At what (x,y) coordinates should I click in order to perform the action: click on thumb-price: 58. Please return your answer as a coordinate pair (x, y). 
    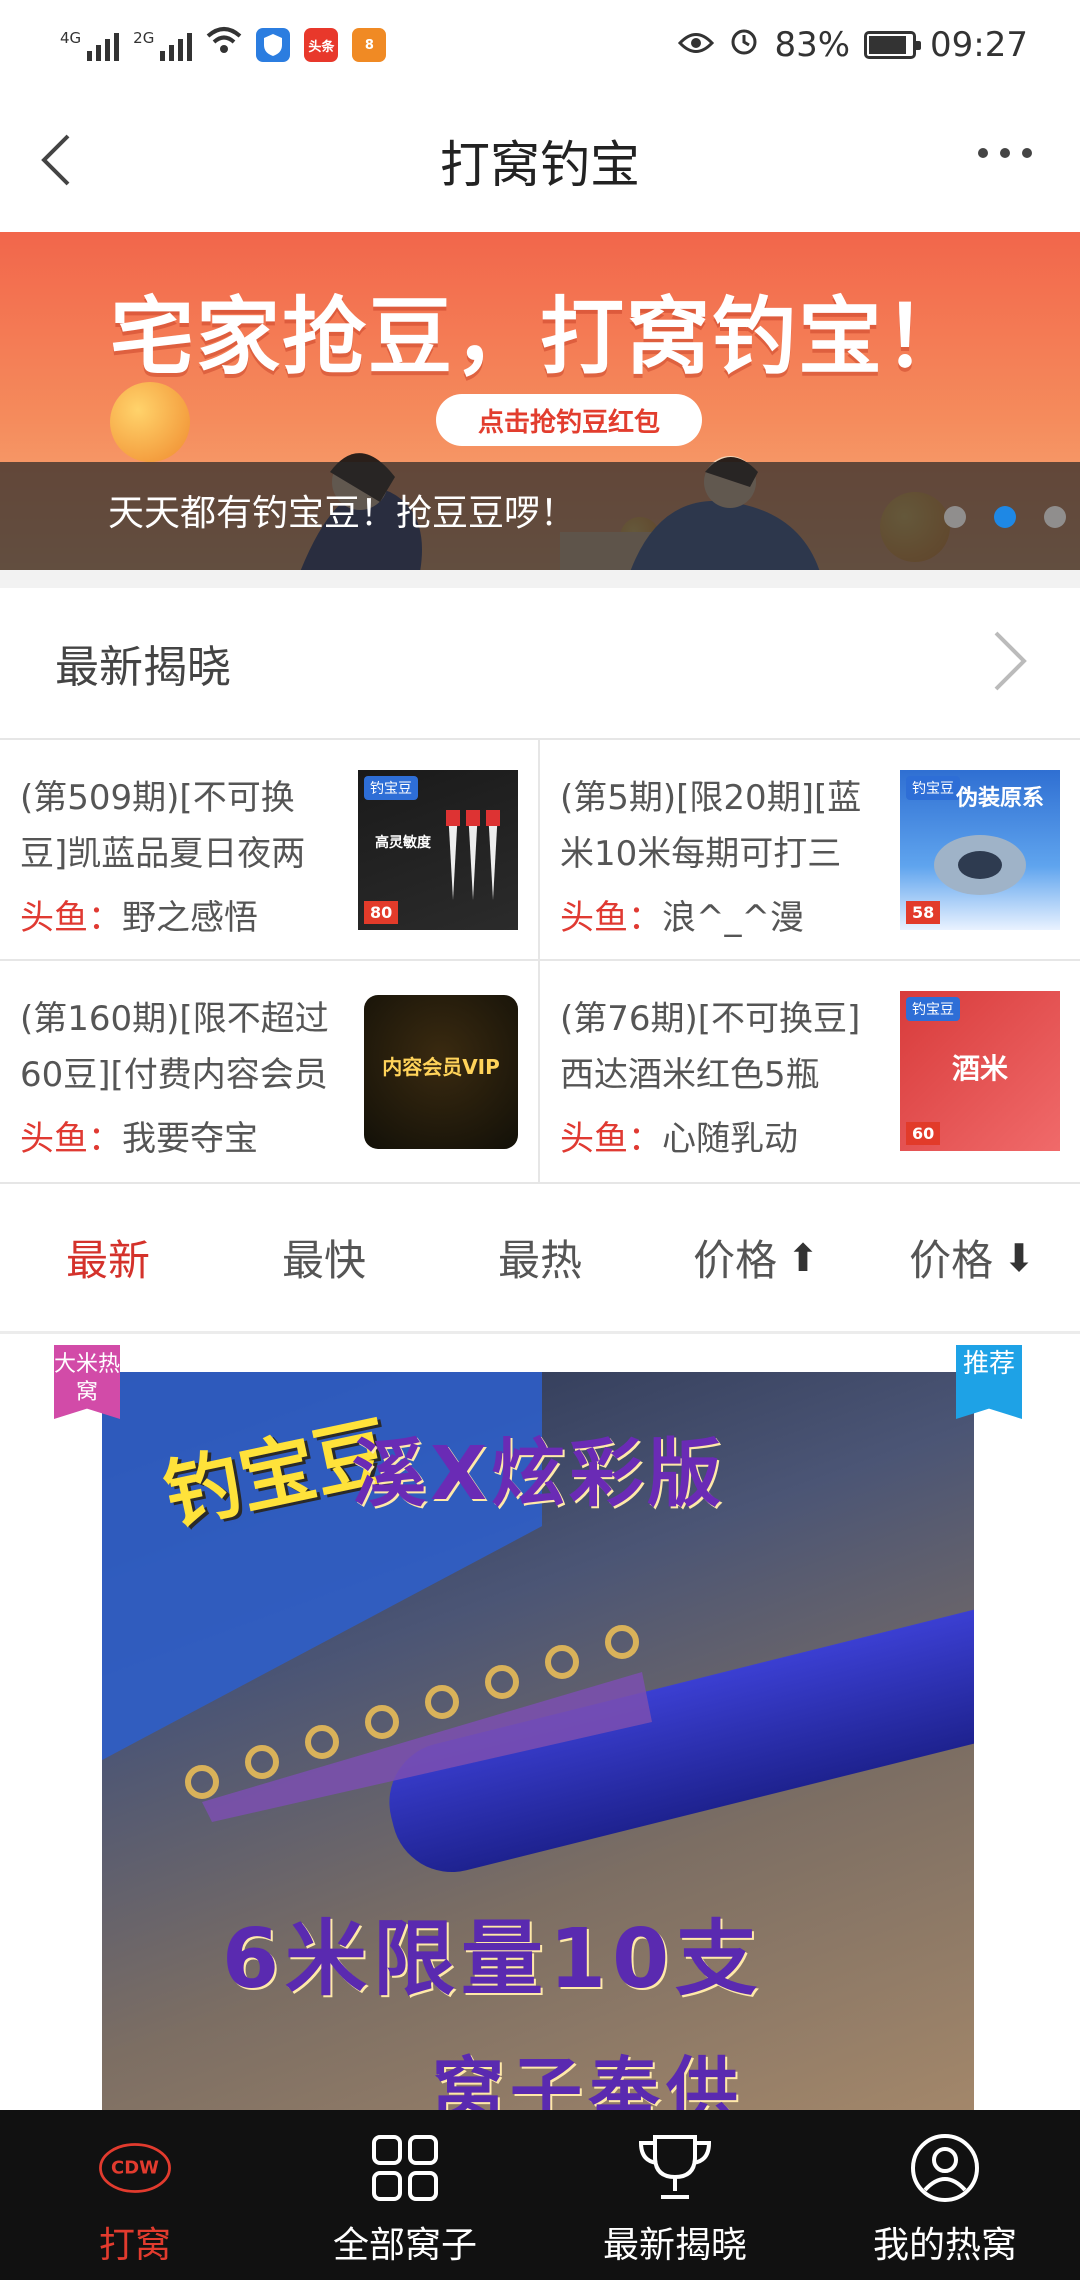
    Looking at the image, I should click on (923, 912).